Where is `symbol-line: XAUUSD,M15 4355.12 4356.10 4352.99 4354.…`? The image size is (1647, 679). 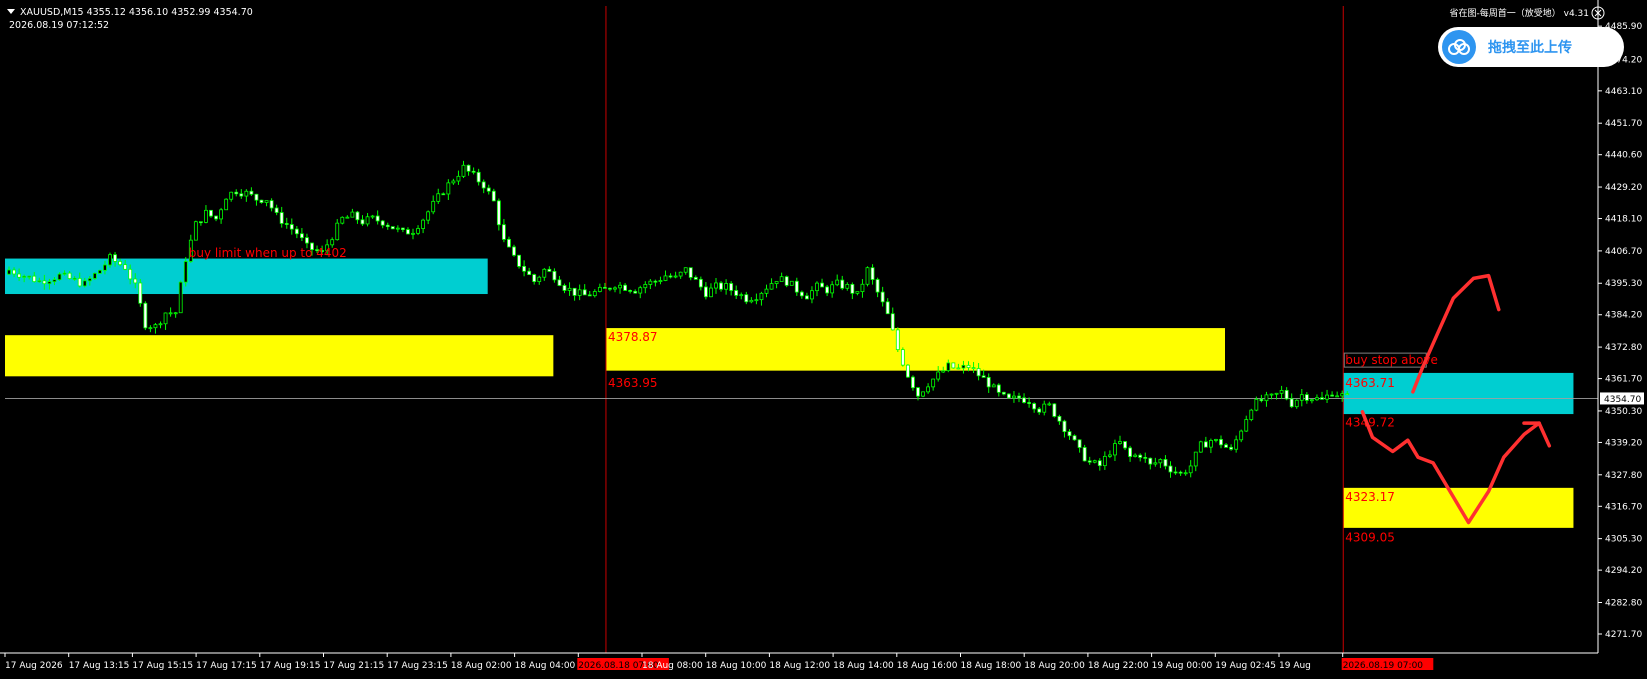
symbol-line: XAUUSD,M15 4355.12 4356.10 4352.99 4354.… is located at coordinates (136, 12).